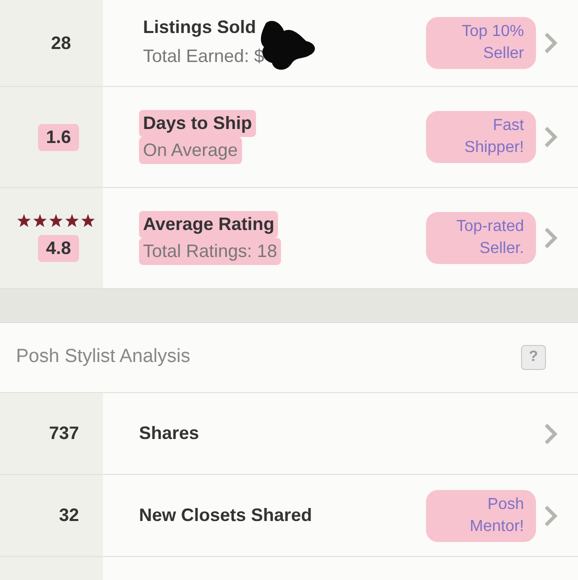 Image resolution: width=578 pixels, height=580 pixels. I want to click on stat-subtitle: On Average, so click(190, 150).